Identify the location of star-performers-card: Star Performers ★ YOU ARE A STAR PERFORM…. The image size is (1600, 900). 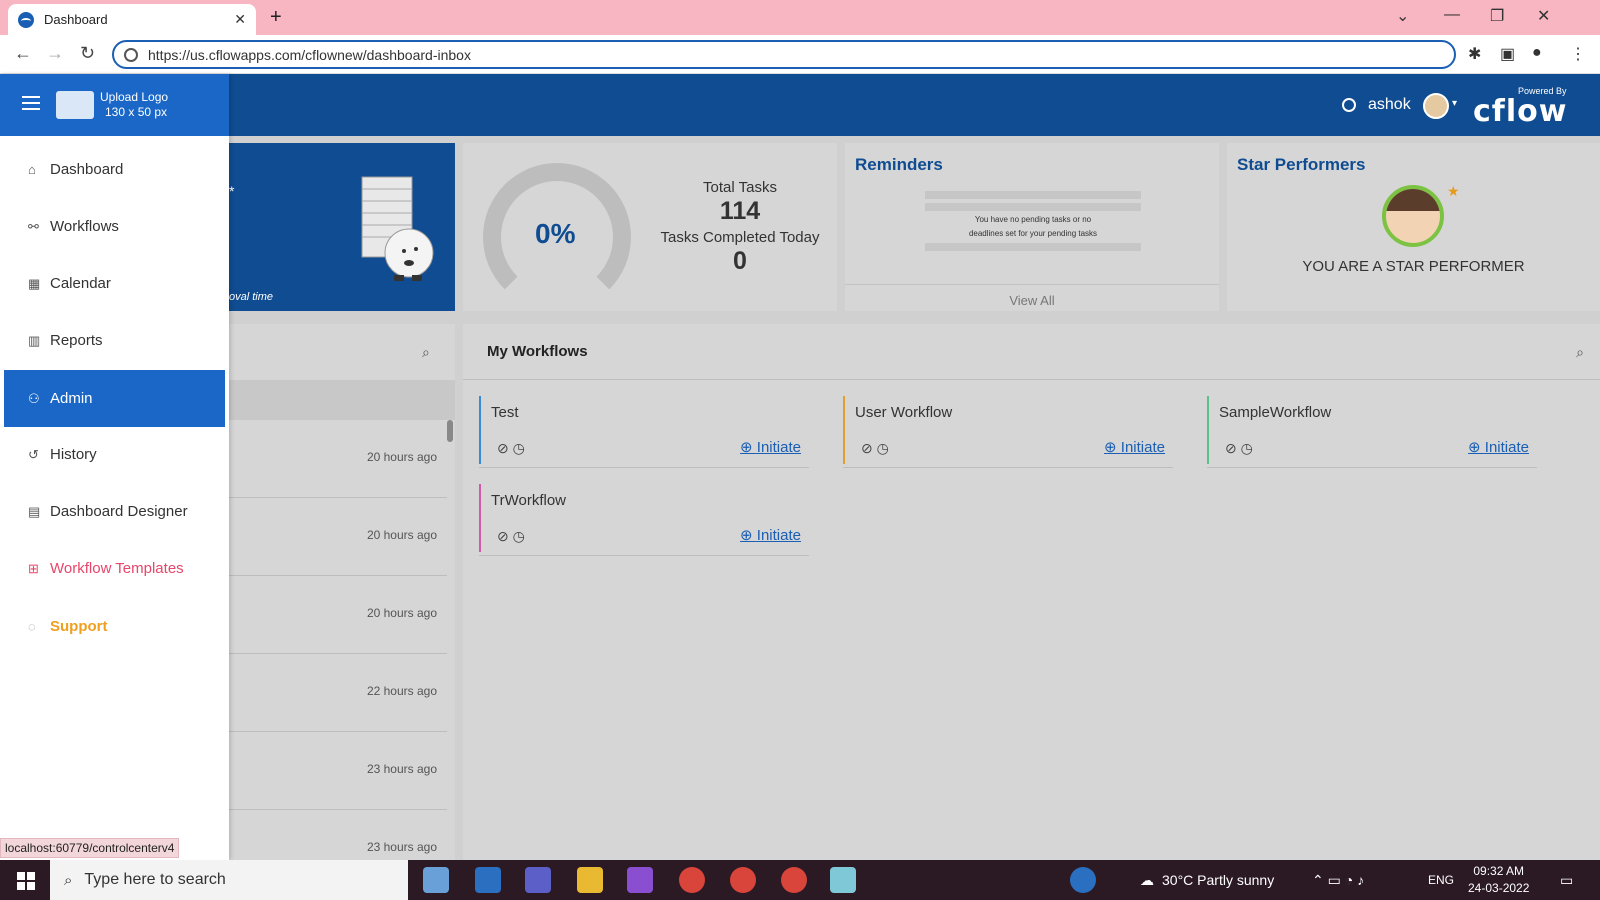
(1413, 227).